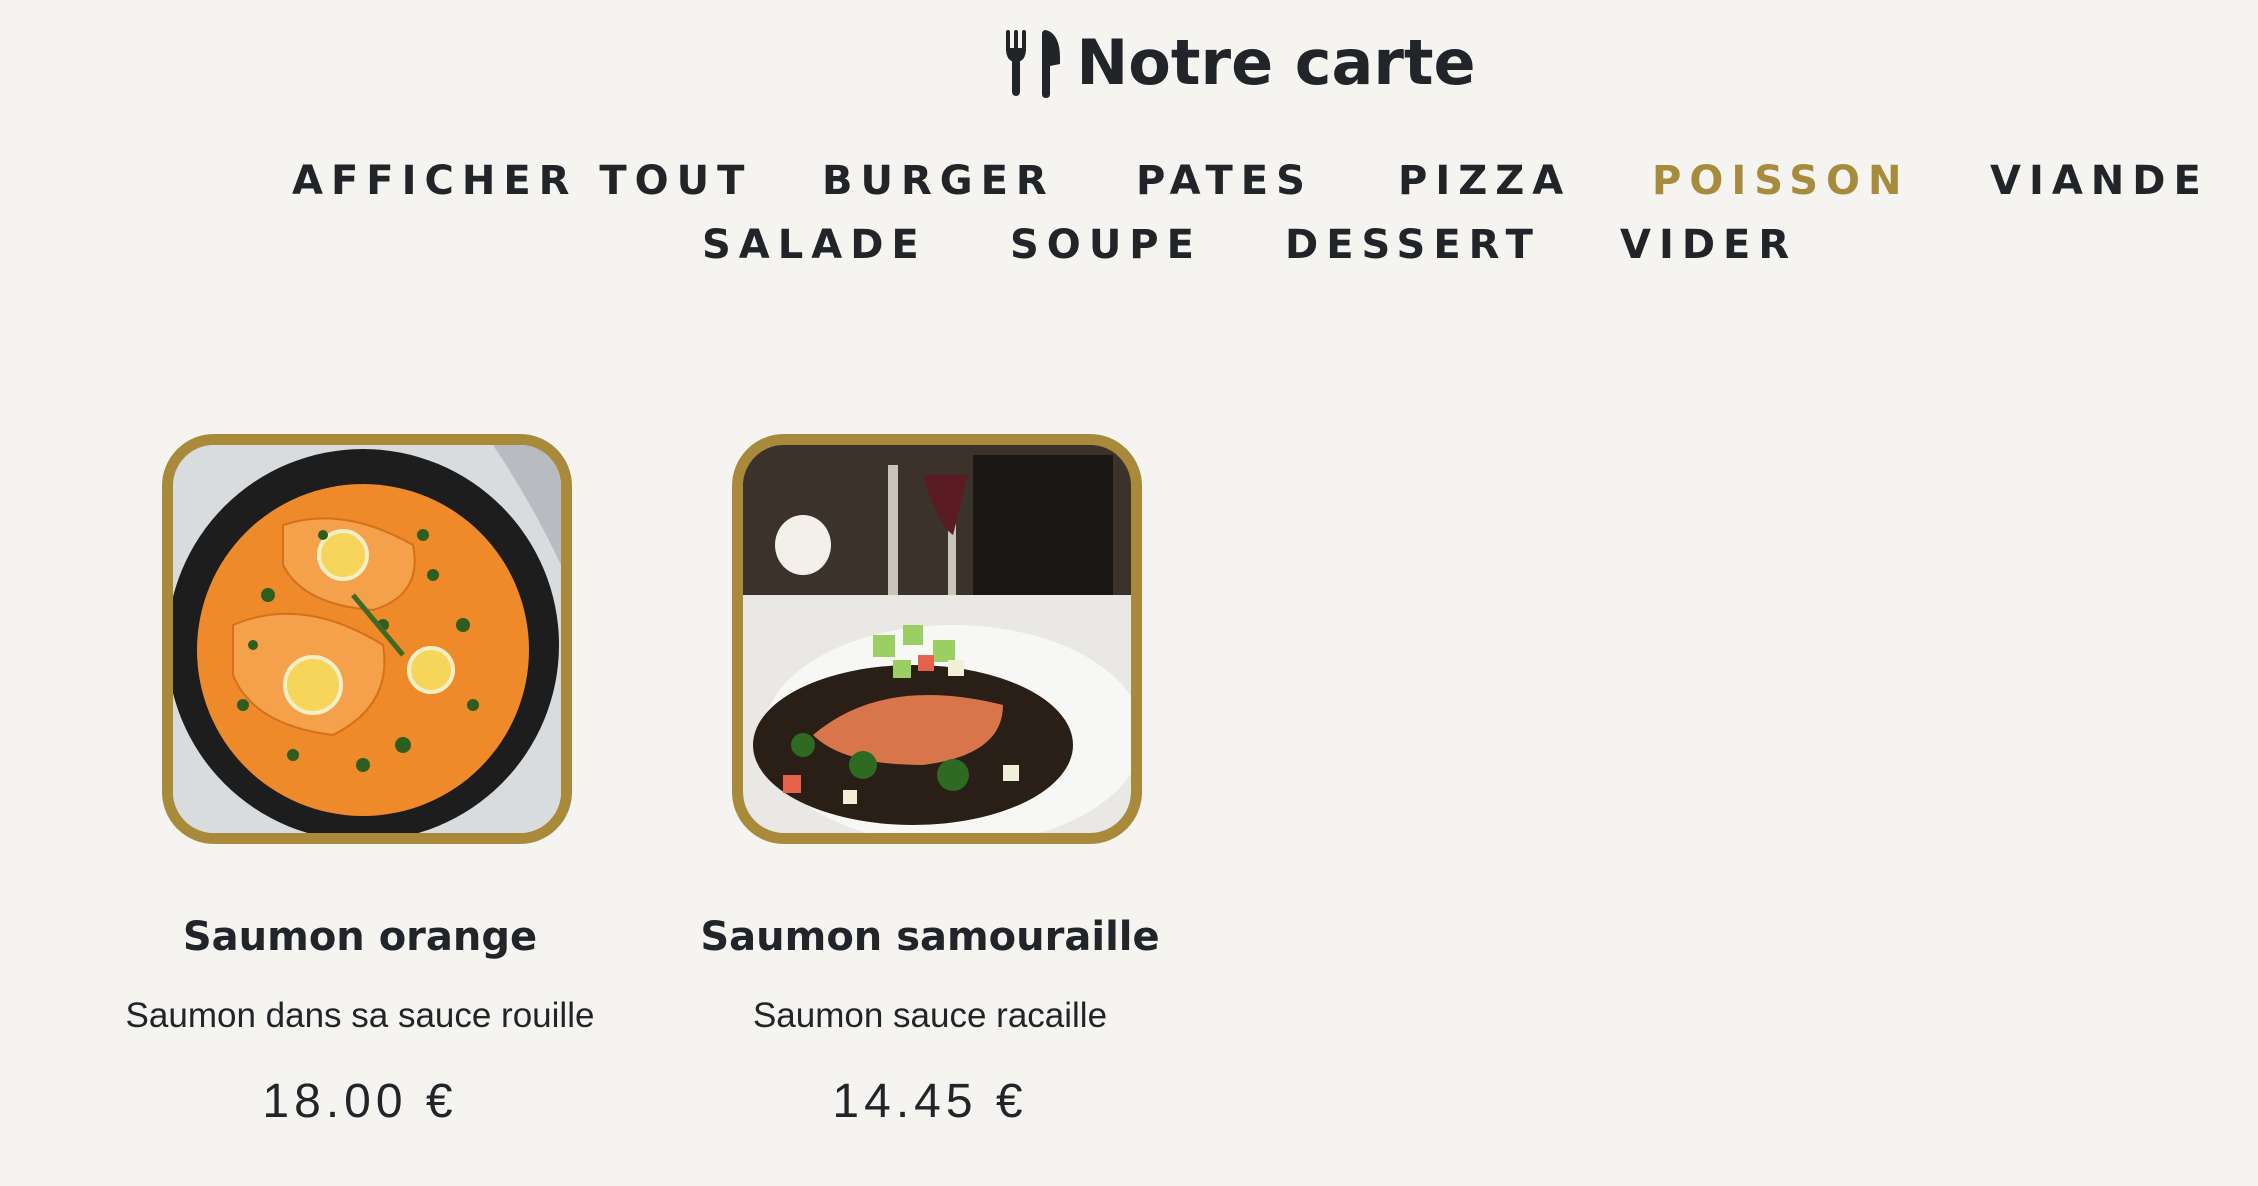 The width and height of the screenshot is (2258, 1186). What do you see at coordinates (1781, 181) in the screenshot?
I see `filter-poisson: POISSON` at bounding box center [1781, 181].